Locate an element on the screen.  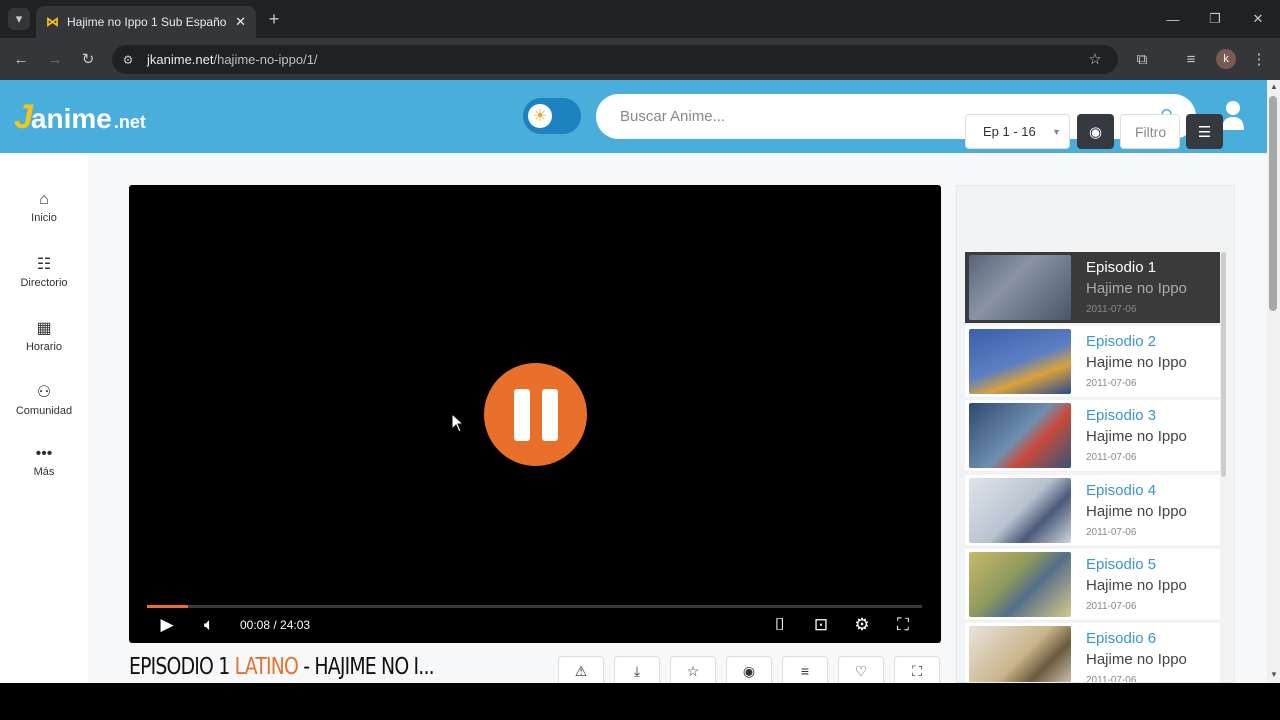
mouse-cursor-icon is located at coordinates (458, 423).